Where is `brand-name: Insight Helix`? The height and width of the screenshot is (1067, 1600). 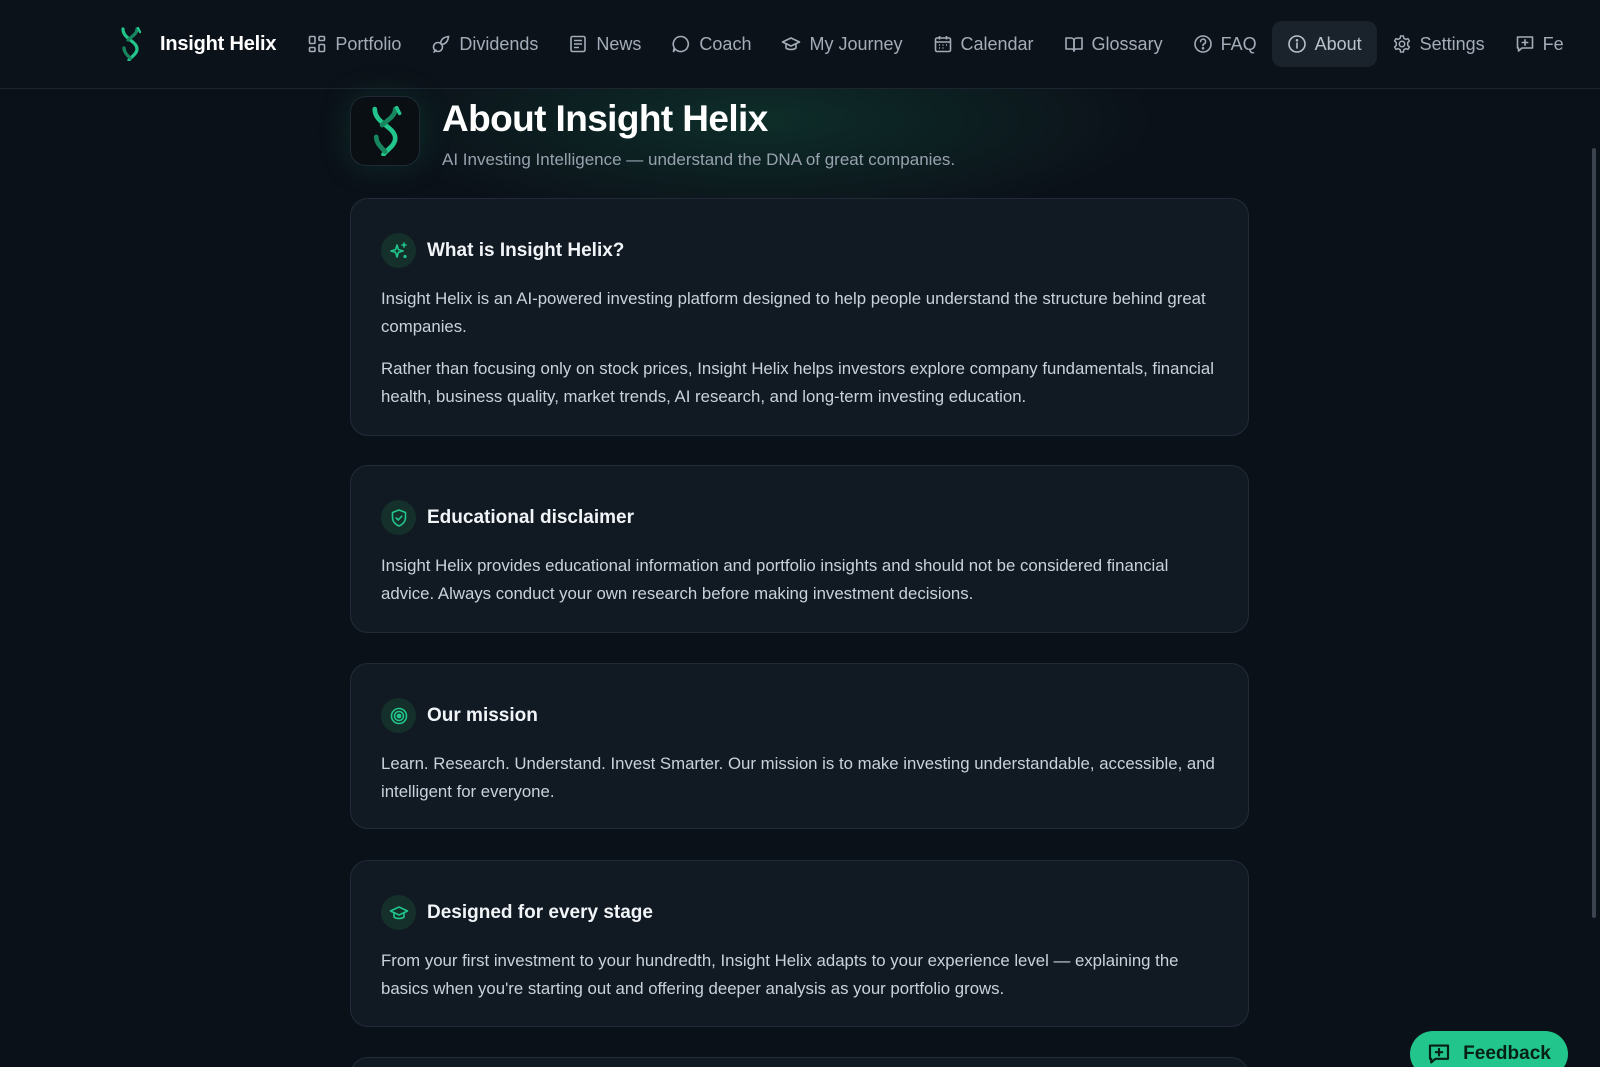
brand-name: Insight Helix is located at coordinates (218, 43).